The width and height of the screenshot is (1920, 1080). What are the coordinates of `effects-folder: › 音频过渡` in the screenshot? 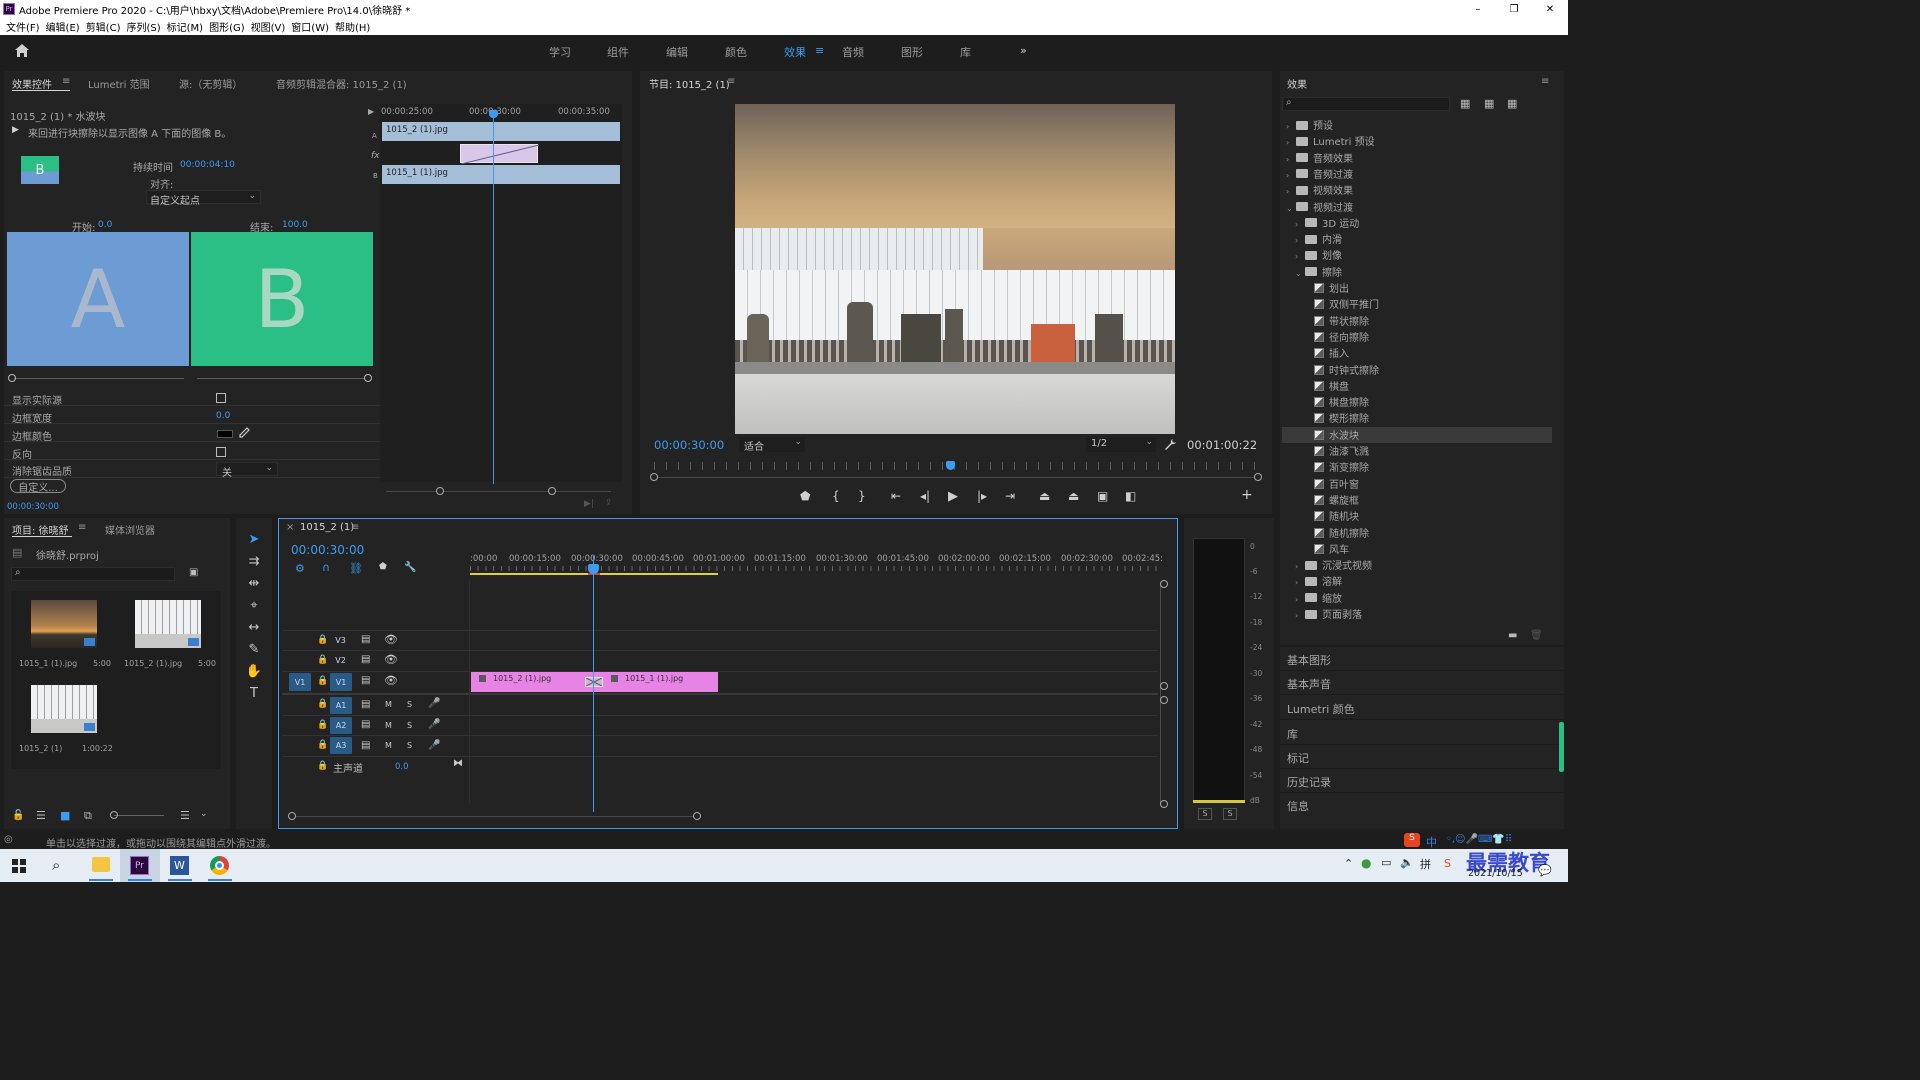 It's located at (1417, 174).